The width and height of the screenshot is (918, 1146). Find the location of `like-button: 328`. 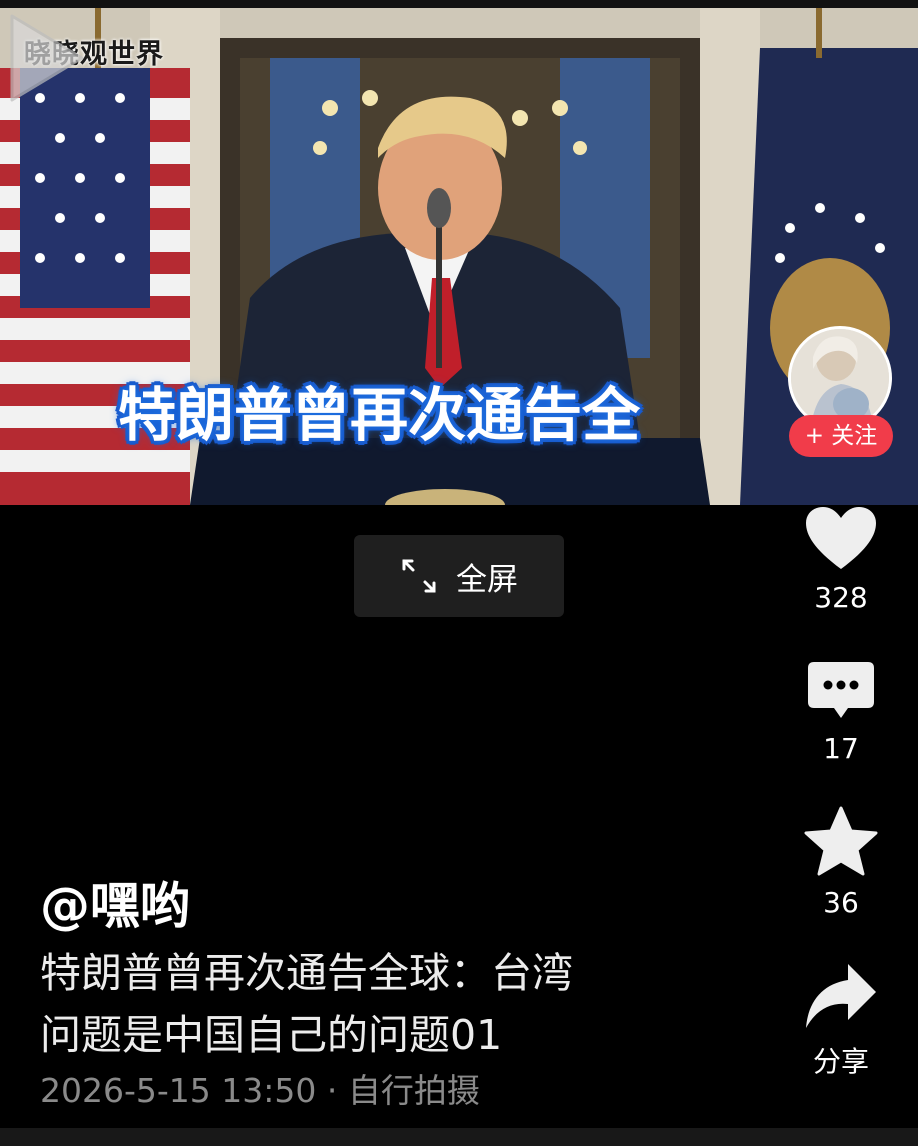

like-button: 328 is located at coordinates (841, 559).